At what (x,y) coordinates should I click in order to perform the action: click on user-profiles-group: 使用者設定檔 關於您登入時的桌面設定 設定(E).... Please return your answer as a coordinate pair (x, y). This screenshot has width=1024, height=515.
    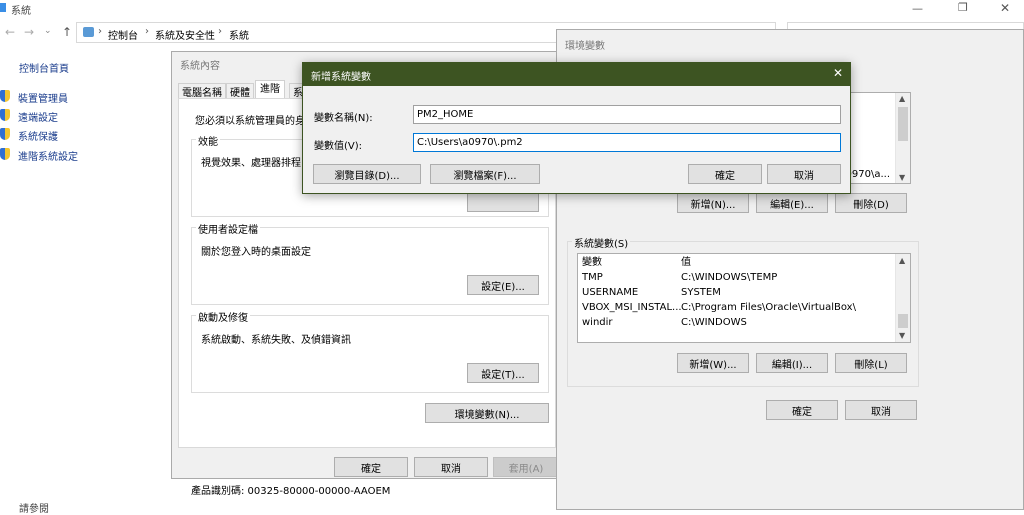
    Looking at the image, I should click on (370, 263).